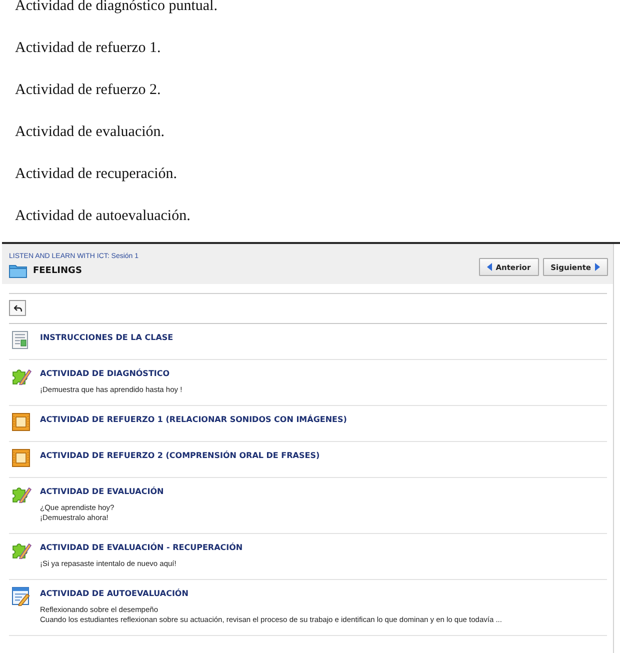  What do you see at coordinates (88, 90) in the screenshot?
I see `document-text: Actividad de refuerzo 2.` at bounding box center [88, 90].